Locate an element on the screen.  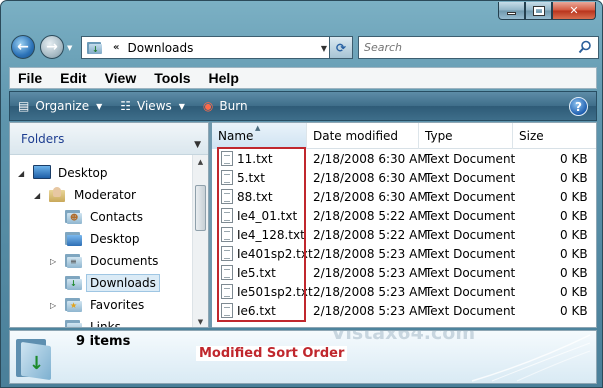
minimize-icon is located at coordinates (511, 13).